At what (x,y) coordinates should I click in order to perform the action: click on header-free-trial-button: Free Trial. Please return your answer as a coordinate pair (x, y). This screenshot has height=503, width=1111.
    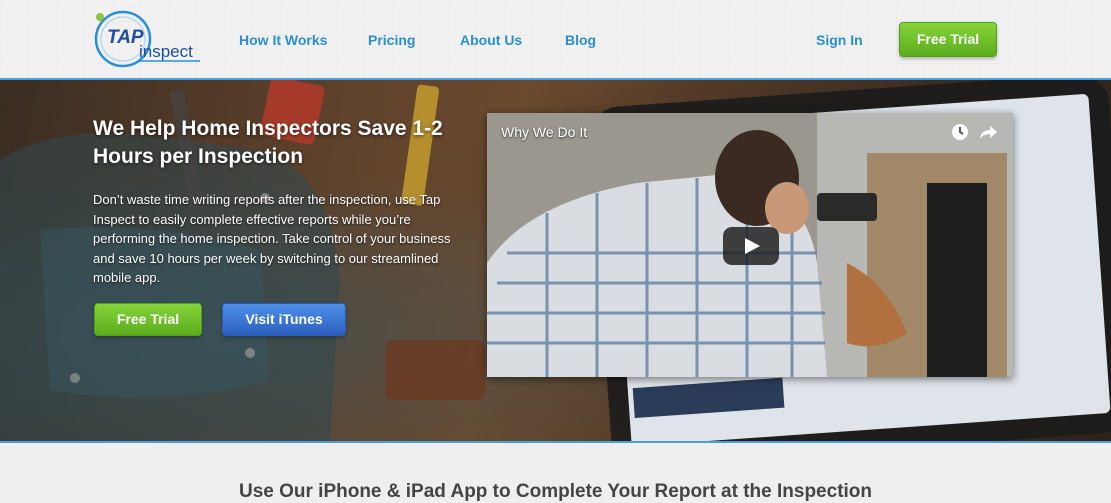
    Looking at the image, I should click on (948, 39).